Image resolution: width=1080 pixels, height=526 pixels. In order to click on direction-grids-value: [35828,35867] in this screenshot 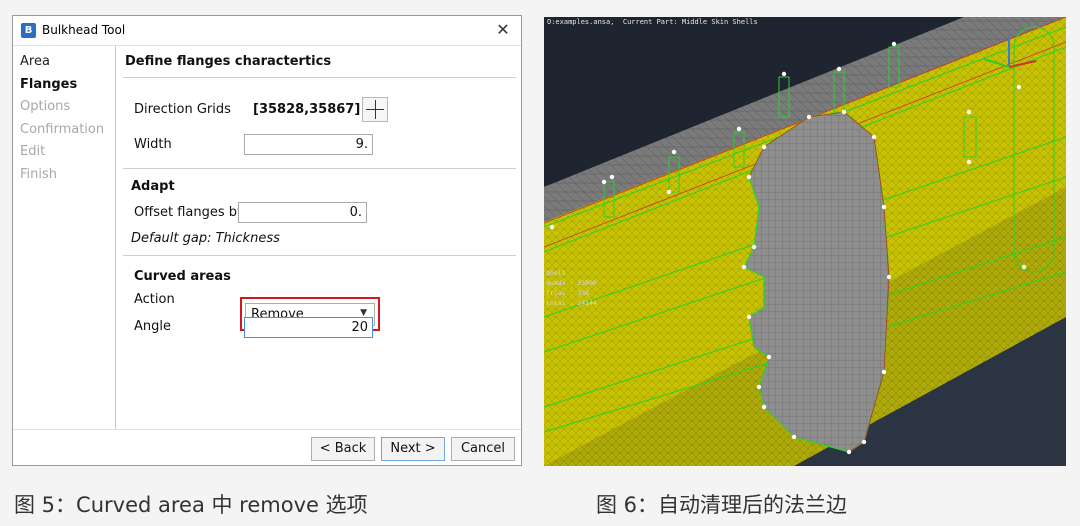, I will do `click(307, 109)`.